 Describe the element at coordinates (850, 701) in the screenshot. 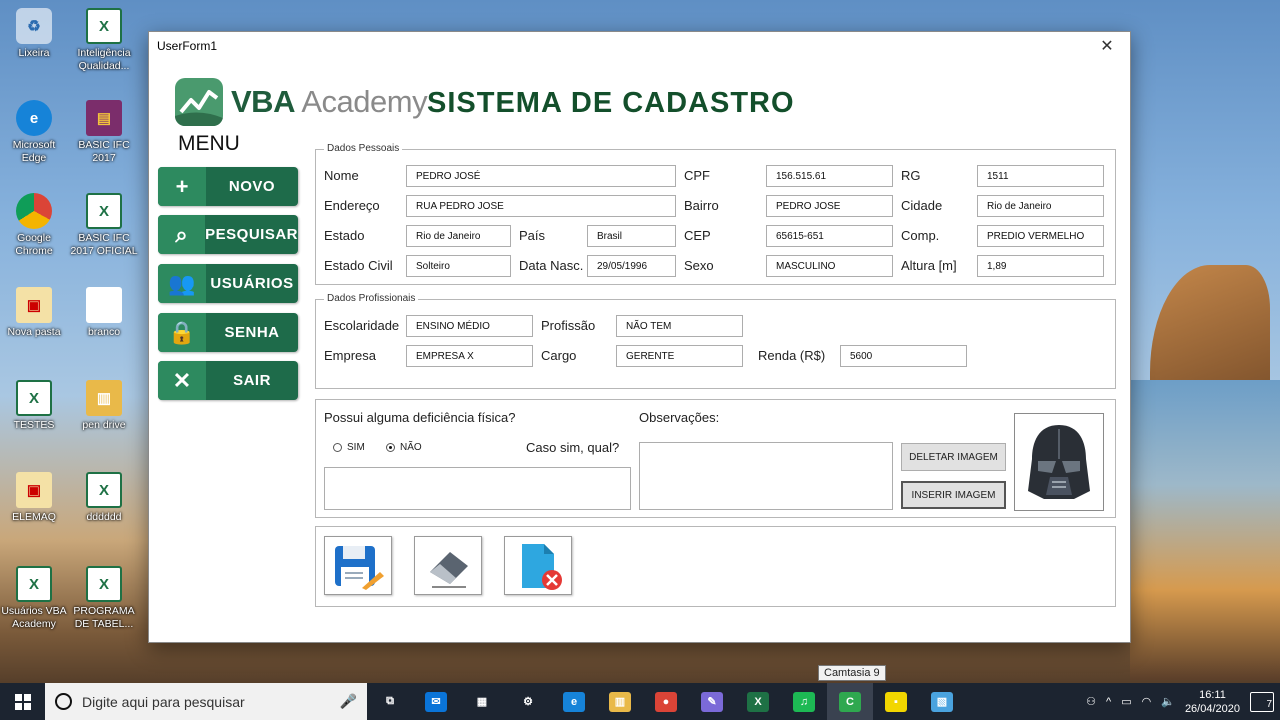

I see `taskbar-camtasia: C` at that location.